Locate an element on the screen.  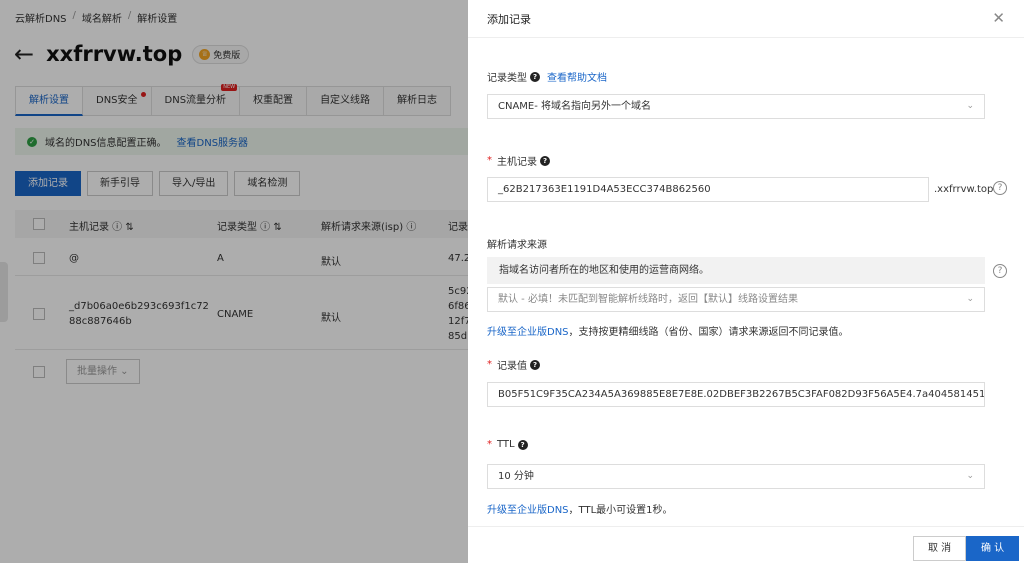
host-record-label: * 主机记录 ? is located at coordinates (518, 160).